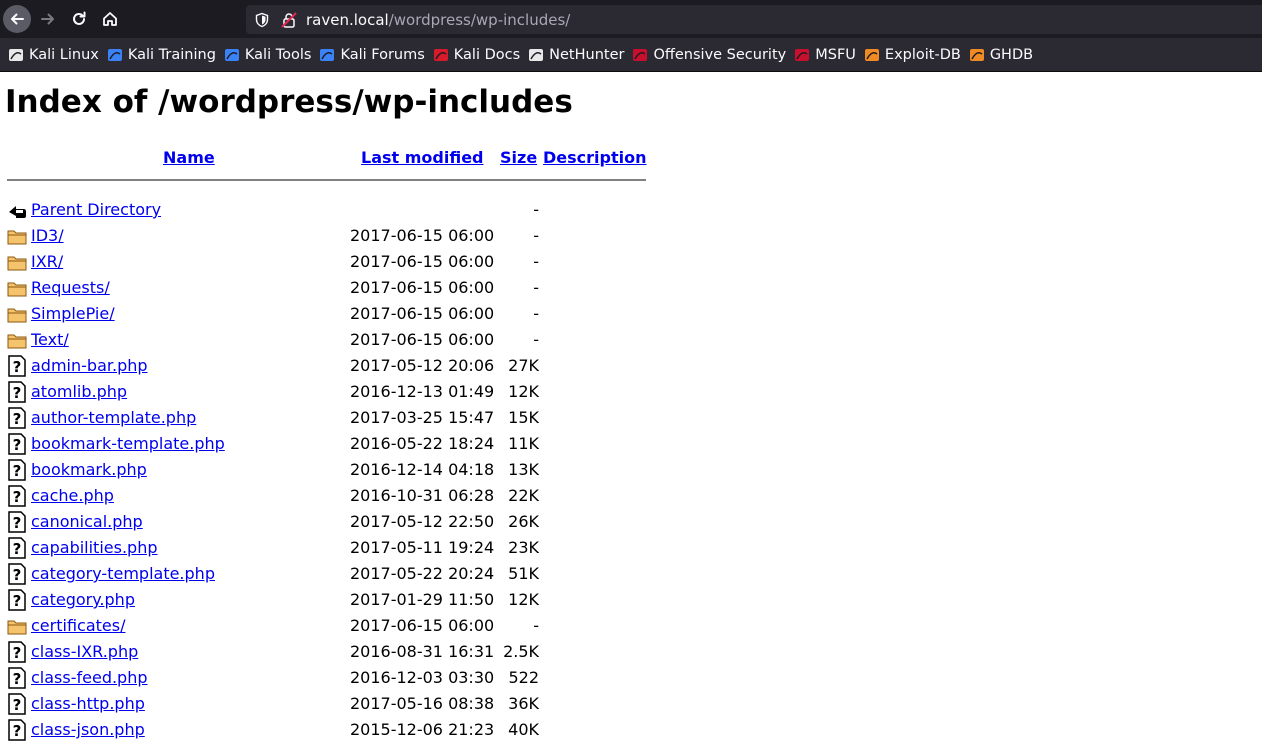  What do you see at coordinates (422, 573) in the screenshot?
I see `last-modified-value: 2017-05-22 20:24` at bounding box center [422, 573].